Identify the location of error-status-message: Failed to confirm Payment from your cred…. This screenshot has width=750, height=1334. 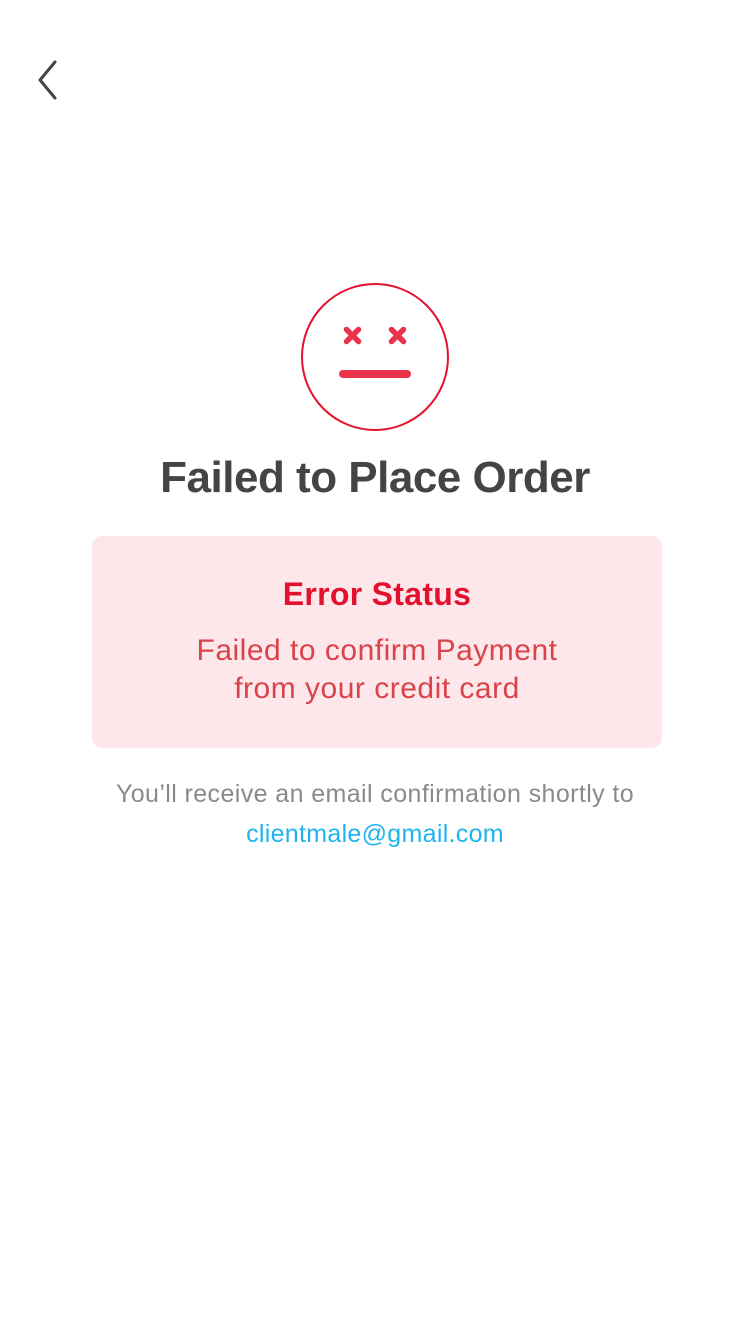
(377, 670).